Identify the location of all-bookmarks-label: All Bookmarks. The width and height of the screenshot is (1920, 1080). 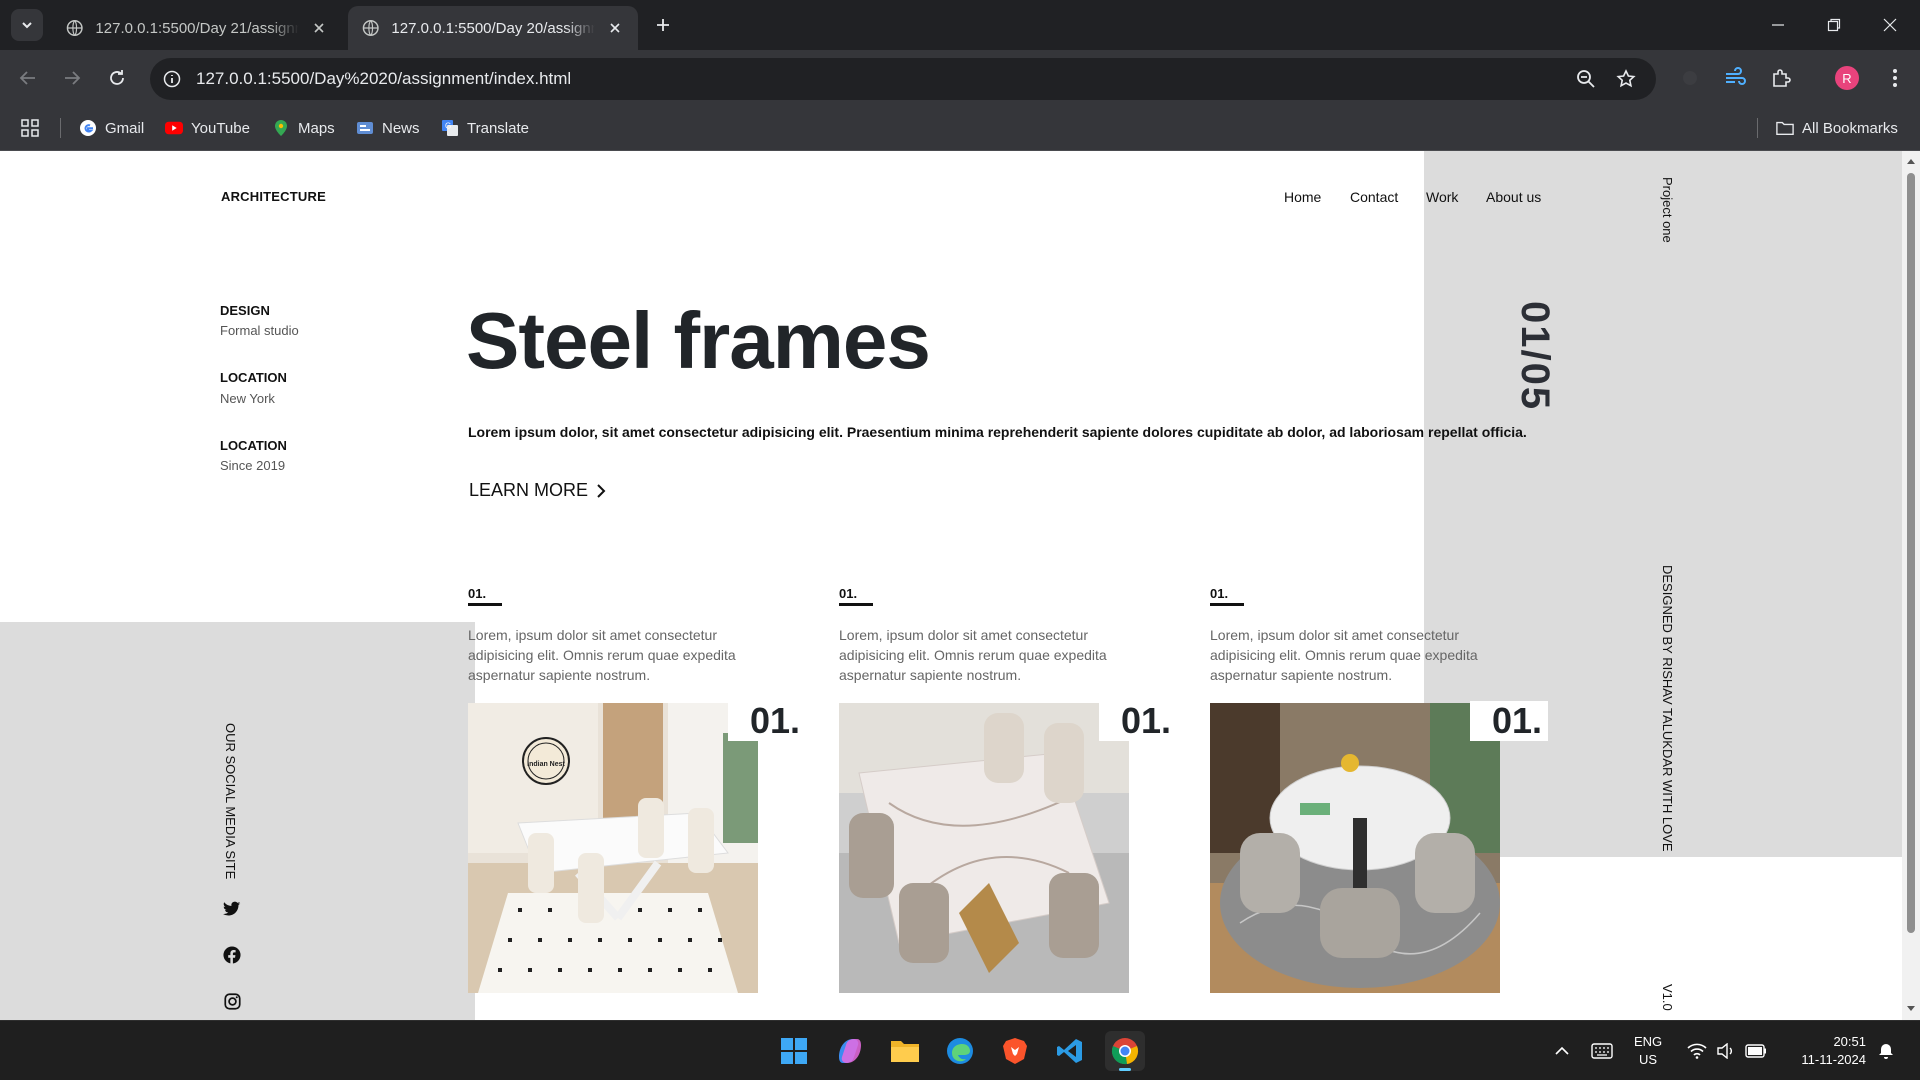
(1850, 128).